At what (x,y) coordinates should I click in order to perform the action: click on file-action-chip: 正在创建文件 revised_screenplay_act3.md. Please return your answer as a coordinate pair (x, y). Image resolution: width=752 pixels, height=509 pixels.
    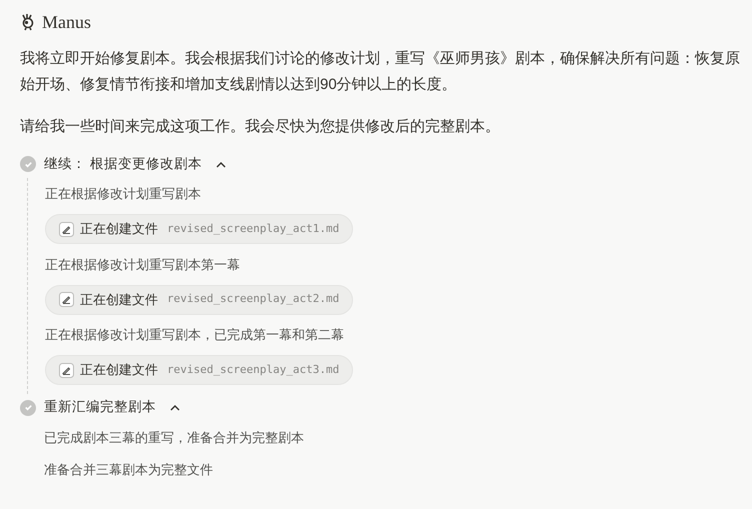
    Looking at the image, I should click on (199, 370).